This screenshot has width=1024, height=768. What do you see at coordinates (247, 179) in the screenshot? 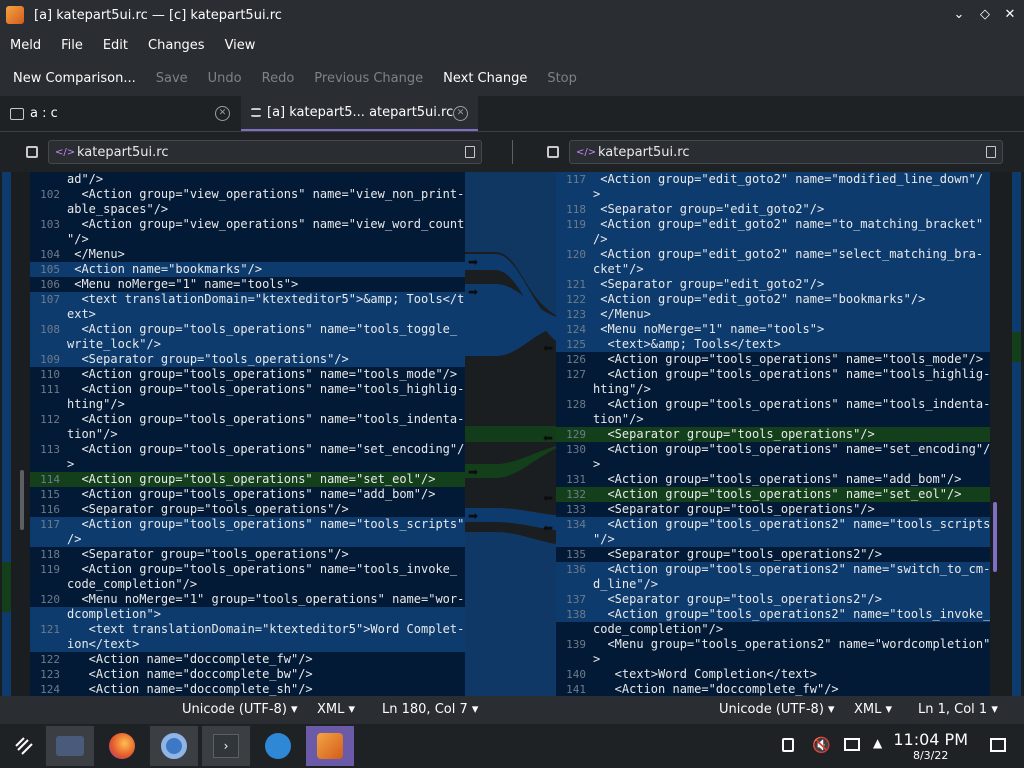
I see `code-line: ad"/>` at bounding box center [247, 179].